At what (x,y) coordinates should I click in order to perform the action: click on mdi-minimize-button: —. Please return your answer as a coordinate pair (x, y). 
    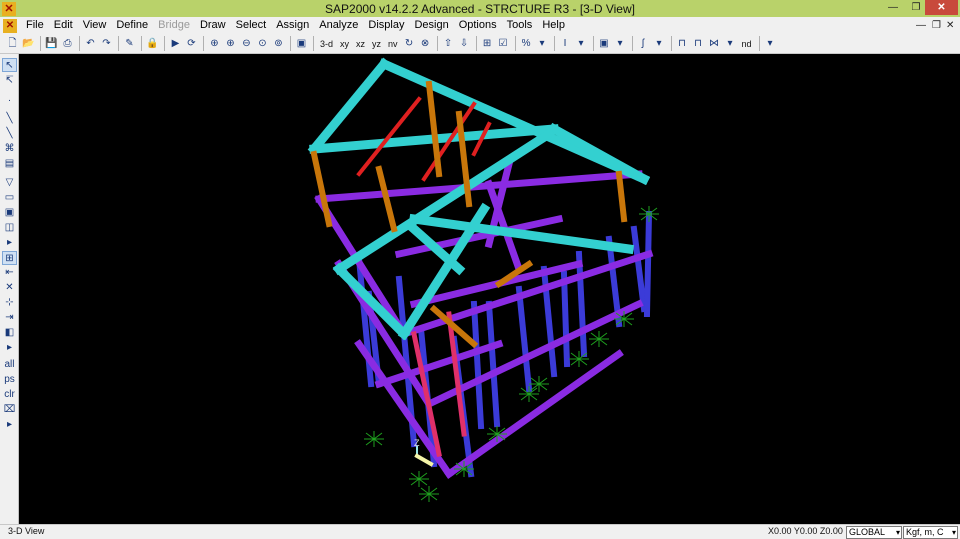
    Looking at the image, I should click on (921, 25).